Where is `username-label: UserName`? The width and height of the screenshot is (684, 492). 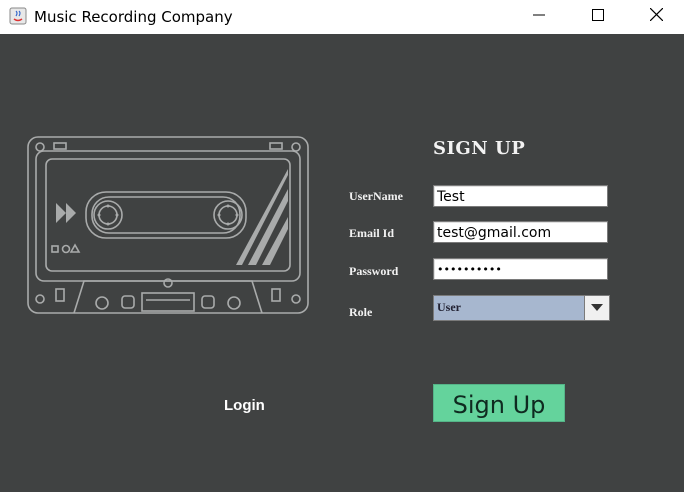
username-label: UserName is located at coordinates (376, 196).